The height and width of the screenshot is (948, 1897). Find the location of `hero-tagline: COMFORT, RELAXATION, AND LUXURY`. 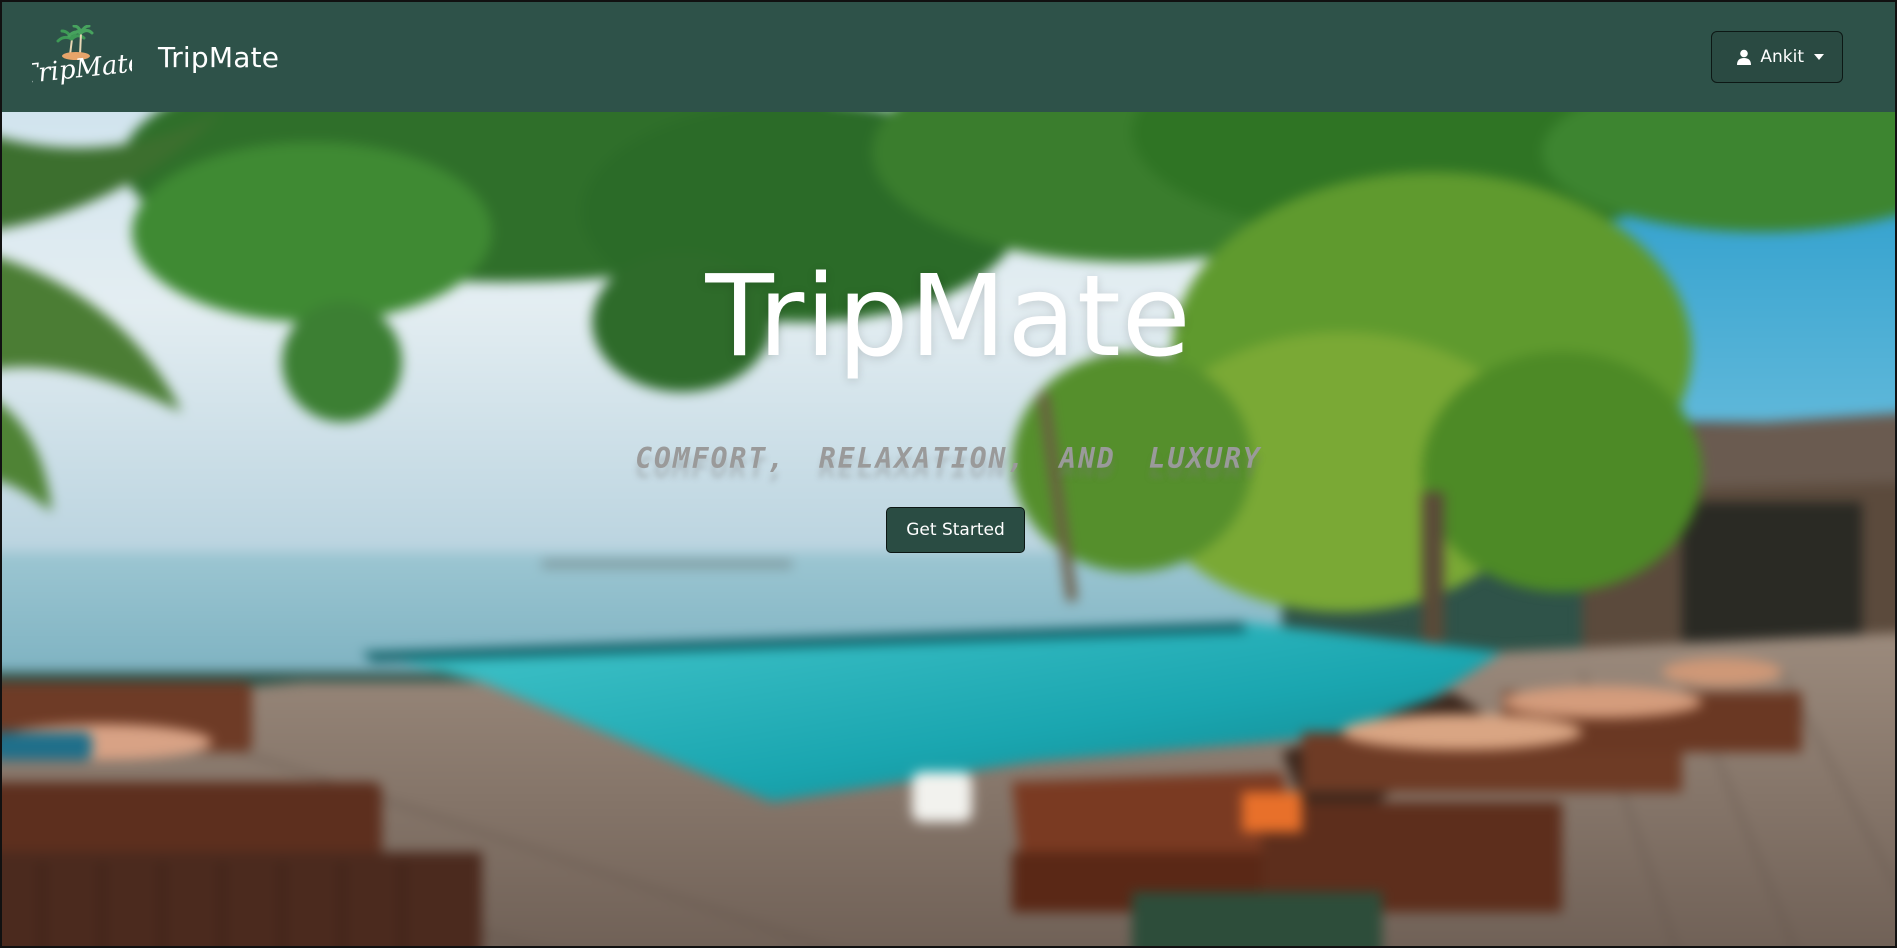

hero-tagline: COMFORT, RELAXATION, AND LUXURY is located at coordinates (948, 458).